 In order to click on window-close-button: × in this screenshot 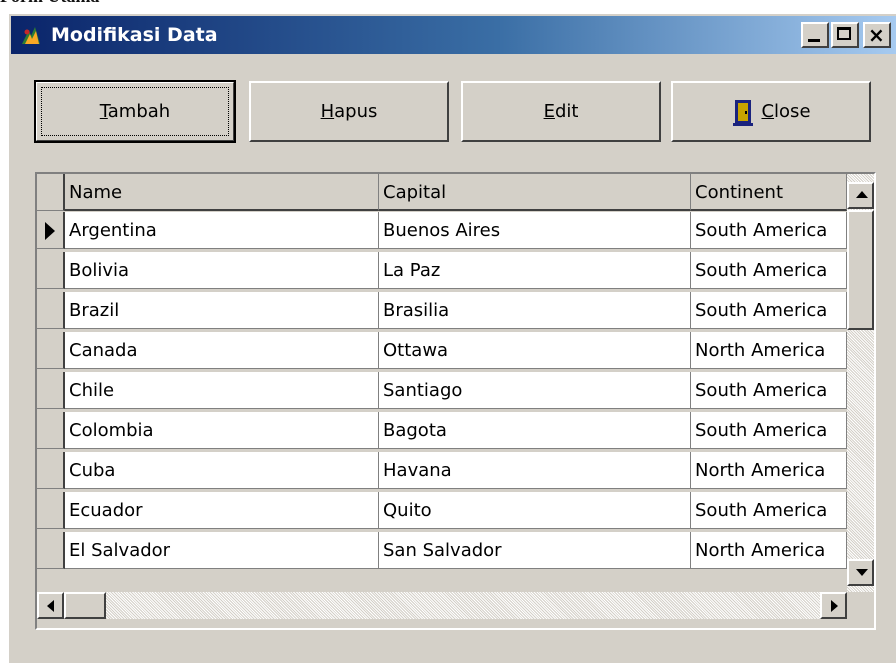, I will do `click(877, 35)`.